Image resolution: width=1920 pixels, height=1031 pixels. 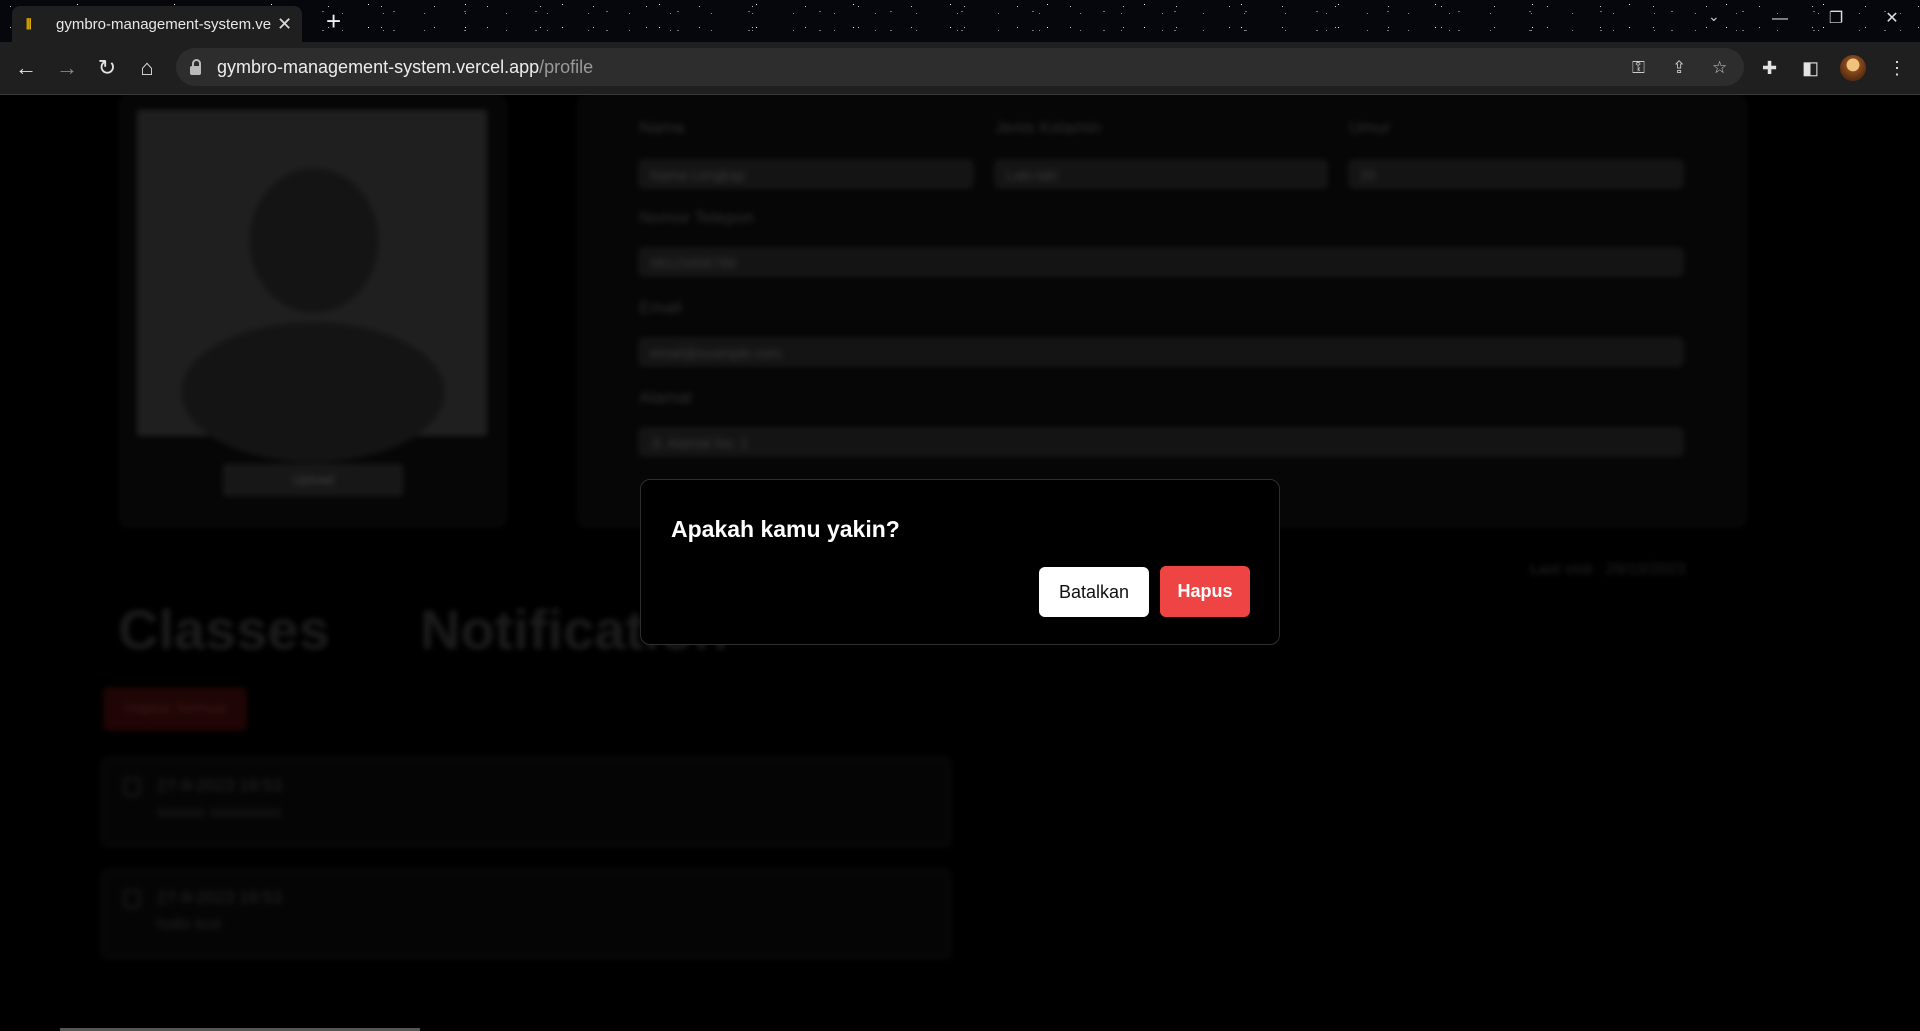 What do you see at coordinates (1161, 262) in the screenshot?
I see `phone-field: 08123456789` at bounding box center [1161, 262].